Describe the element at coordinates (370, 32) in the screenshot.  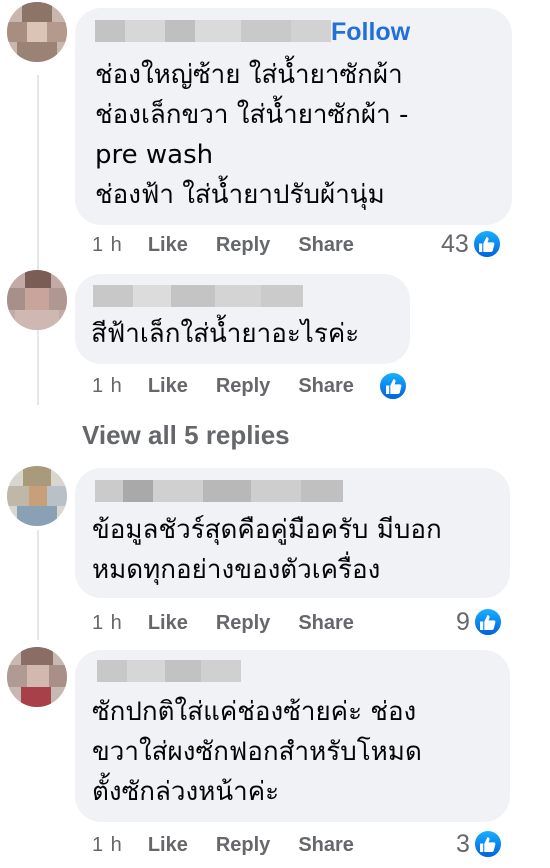
I see `follow-button: Follow` at that location.